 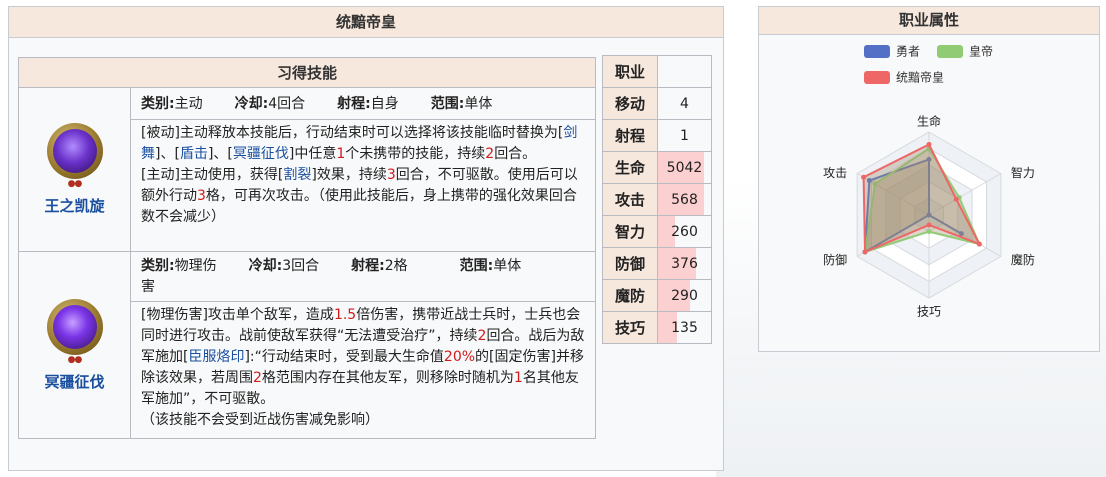 I want to click on stat-row: 攻击 568, so click(x=657, y=199).